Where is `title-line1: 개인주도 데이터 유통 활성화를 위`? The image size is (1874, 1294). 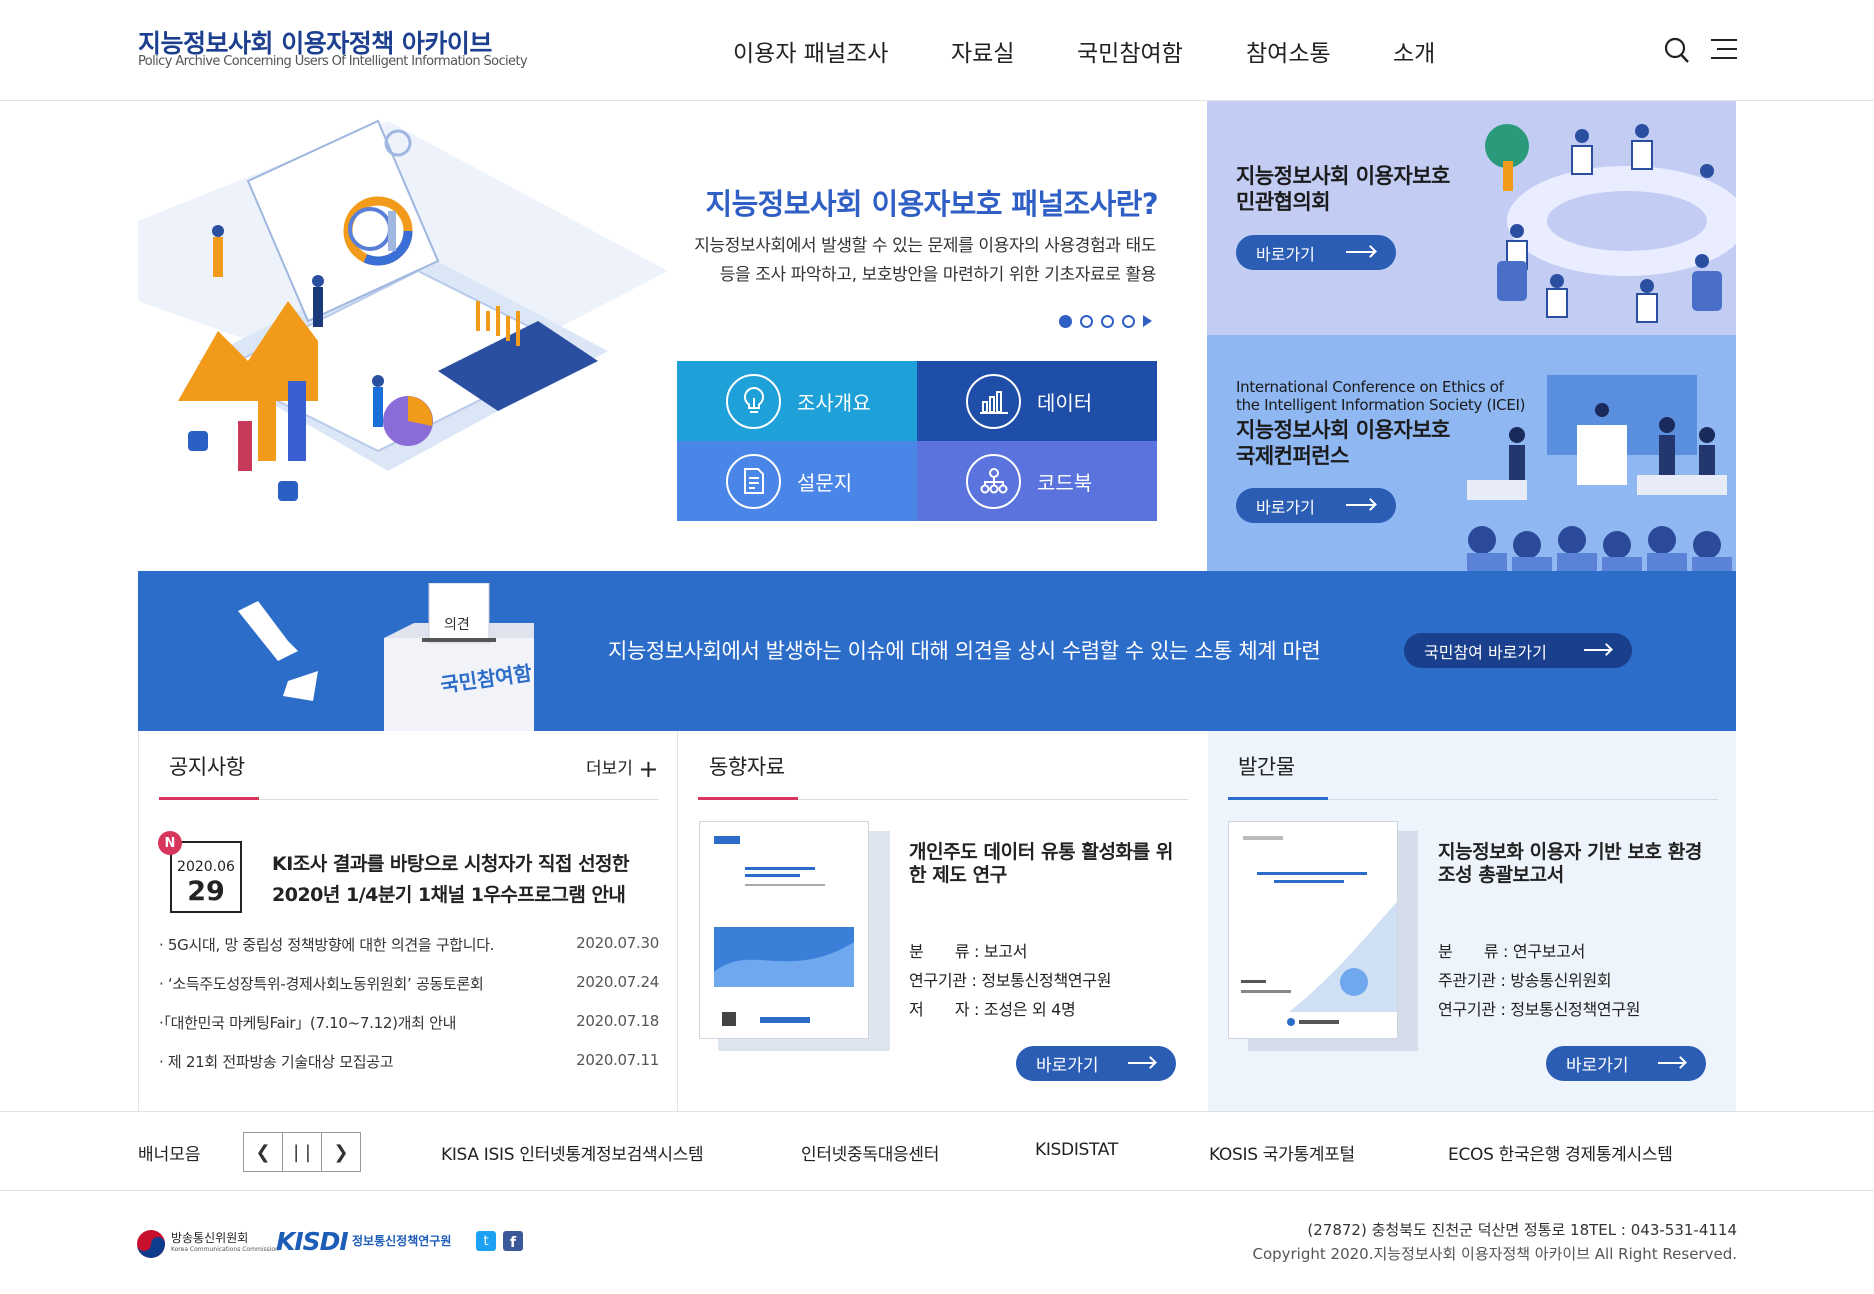 title-line1: 개인주도 데이터 유통 활성화를 위 is located at coordinates (1041, 852).